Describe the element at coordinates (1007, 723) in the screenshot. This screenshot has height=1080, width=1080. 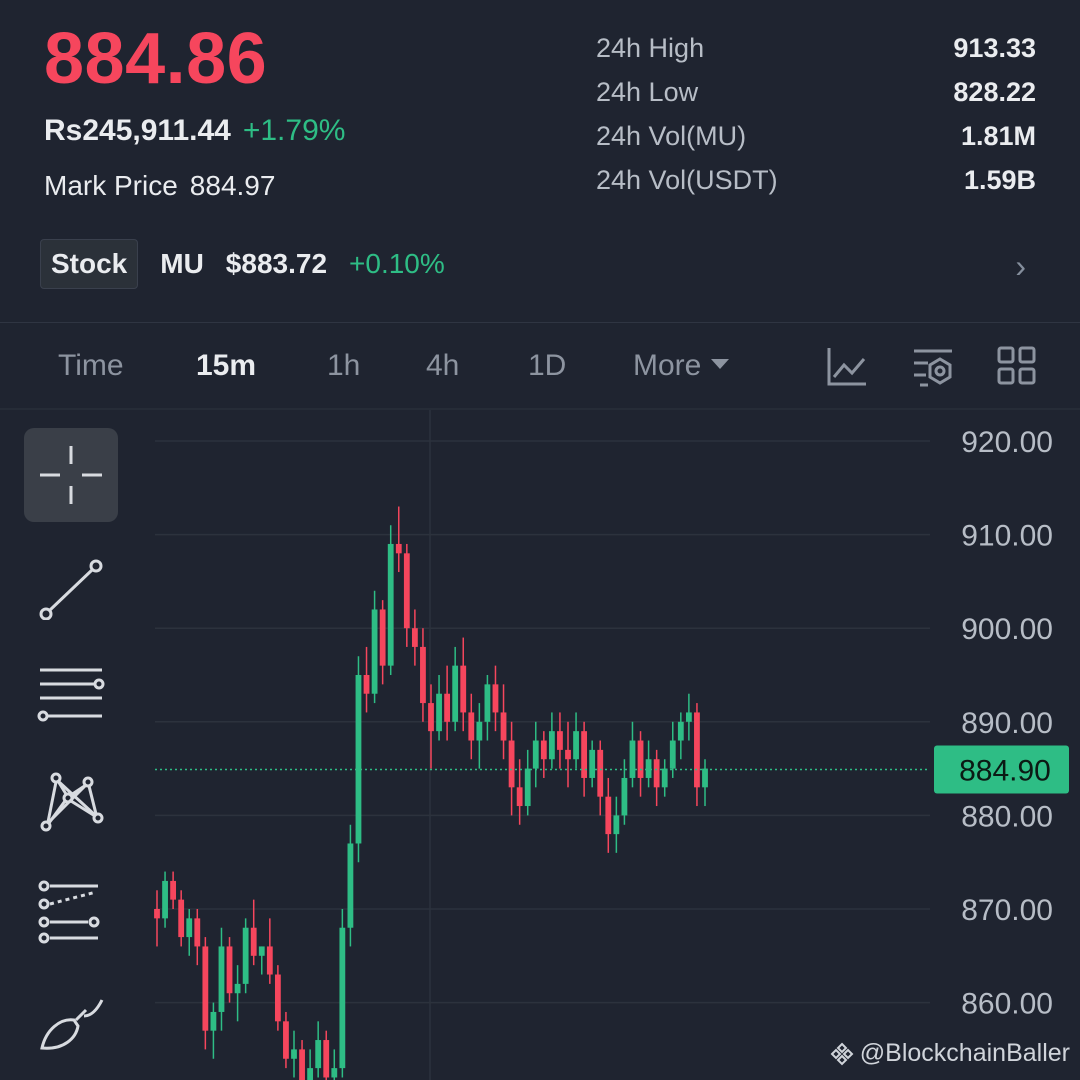
I see `y-tick-label: 890.00` at that location.